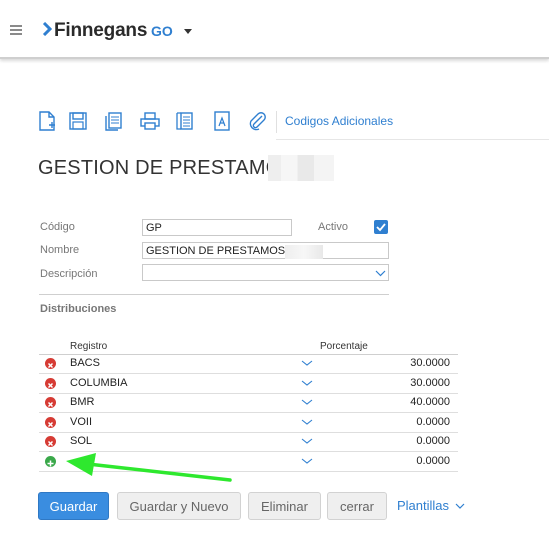 The image size is (549, 543). What do you see at coordinates (114, 121) in the screenshot?
I see `copy-icon` at bounding box center [114, 121].